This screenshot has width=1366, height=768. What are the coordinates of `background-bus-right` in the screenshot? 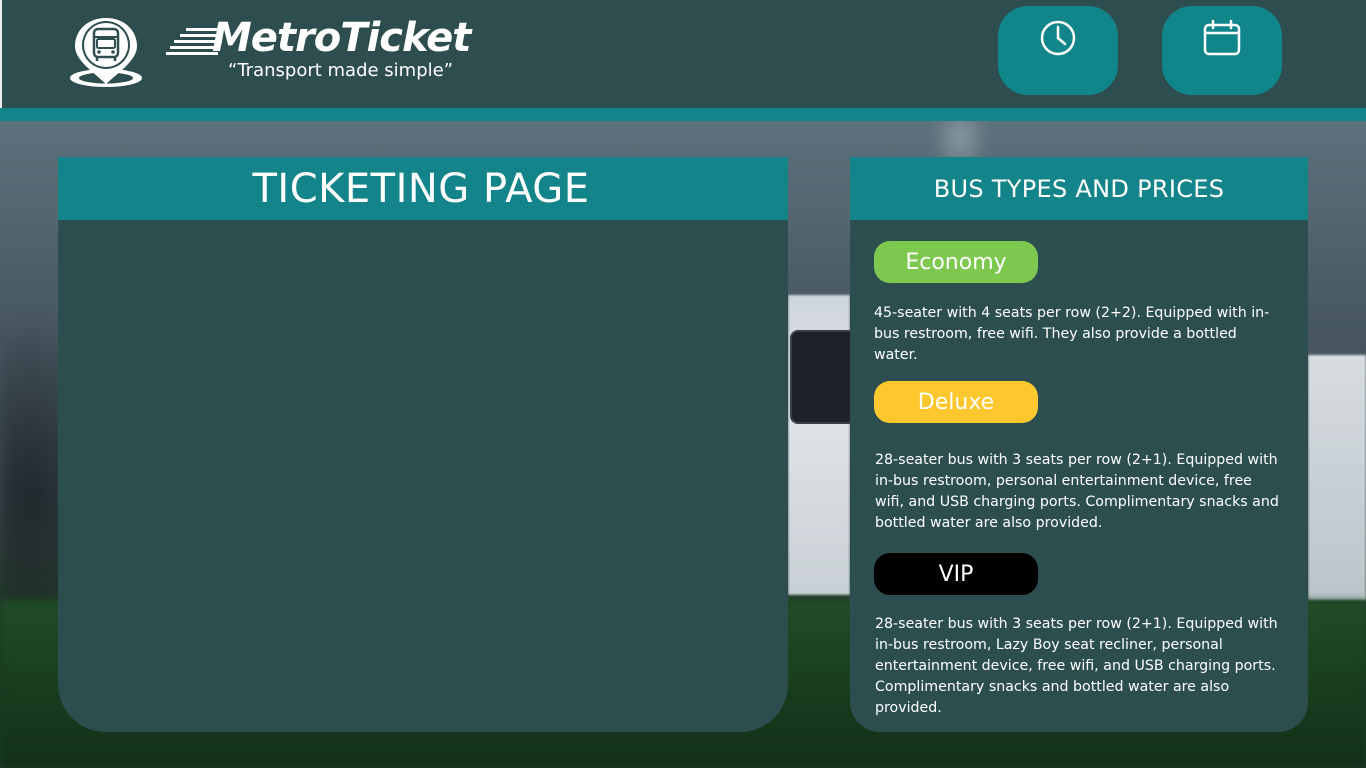 It's located at (1337, 477).